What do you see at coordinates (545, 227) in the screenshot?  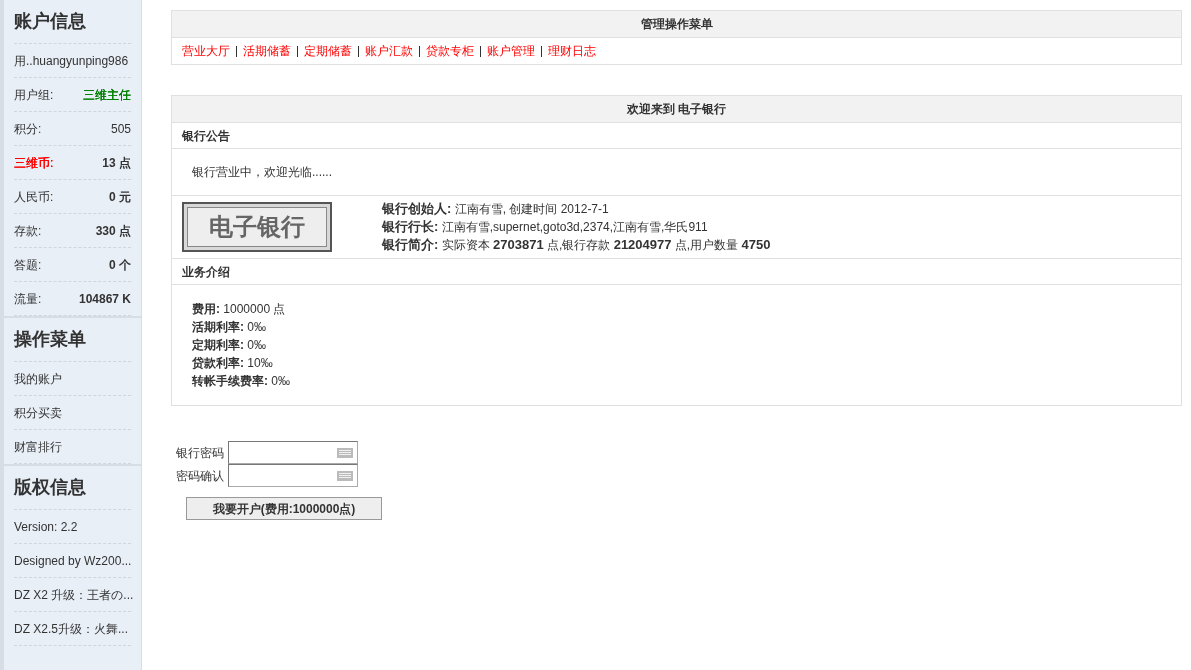 I see `info-line: 银行行长: 江南有雪,supernet,goto3d,2374,江南有雪,华氏911` at bounding box center [545, 227].